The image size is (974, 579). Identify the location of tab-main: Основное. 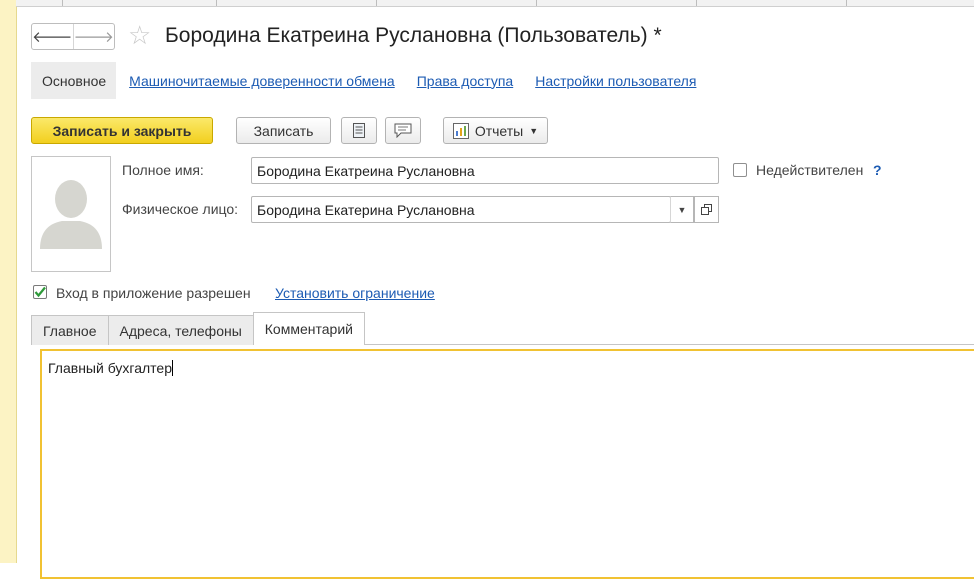
(74, 80).